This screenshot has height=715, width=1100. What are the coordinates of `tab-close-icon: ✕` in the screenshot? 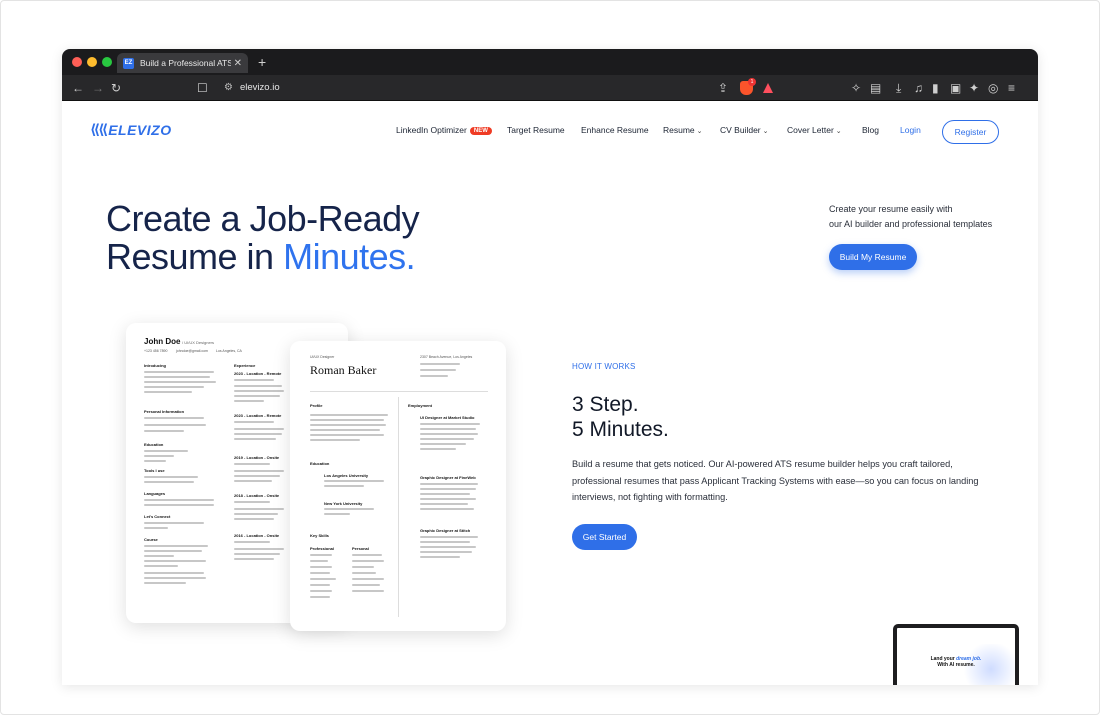 It's located at (238, 63).